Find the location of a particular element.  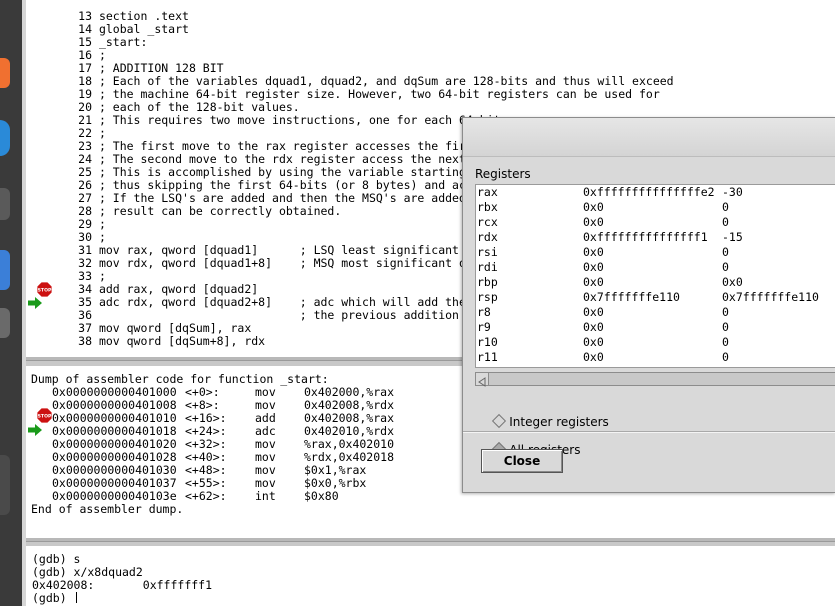

scroll-left-arrow-icon is located at coordinates (482, 380).